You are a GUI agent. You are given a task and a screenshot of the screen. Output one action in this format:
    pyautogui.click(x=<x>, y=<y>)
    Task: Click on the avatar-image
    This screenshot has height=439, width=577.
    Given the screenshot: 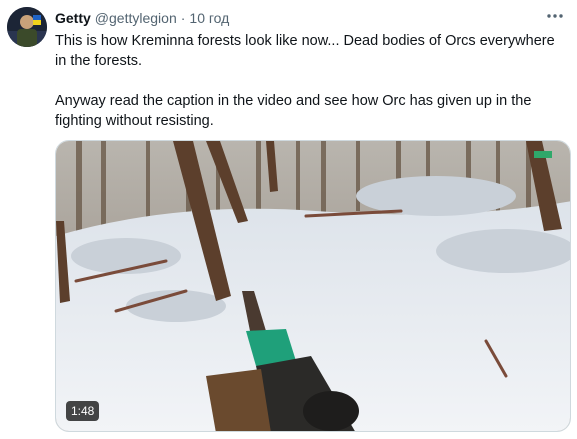 What is the action you would take?
    pyautogui.click(x=27, y=27)
    